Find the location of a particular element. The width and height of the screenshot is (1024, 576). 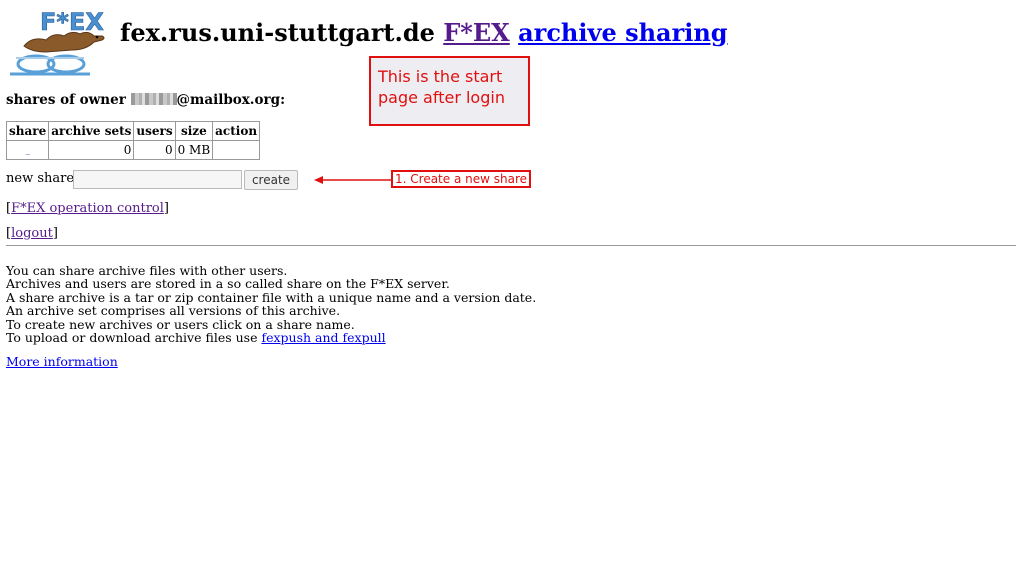

share-link: _ is located at coordinates (27, 150).